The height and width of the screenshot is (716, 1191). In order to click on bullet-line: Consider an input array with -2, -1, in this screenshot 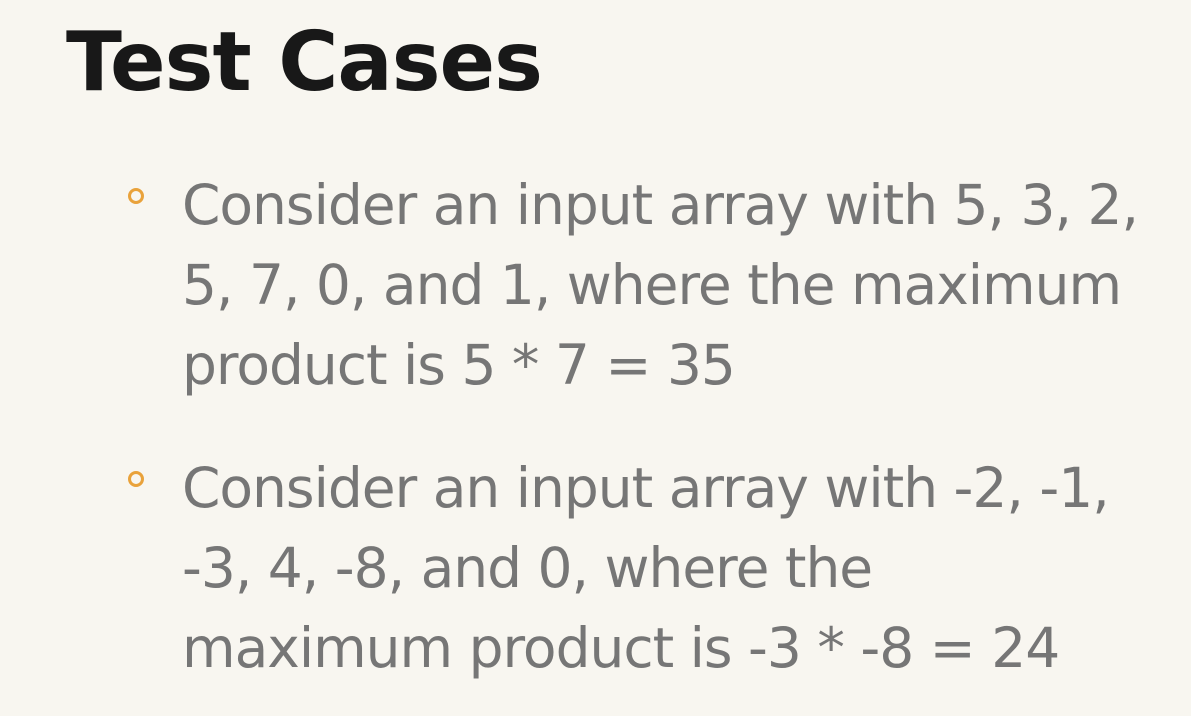, I will do `click(646, 488)`.